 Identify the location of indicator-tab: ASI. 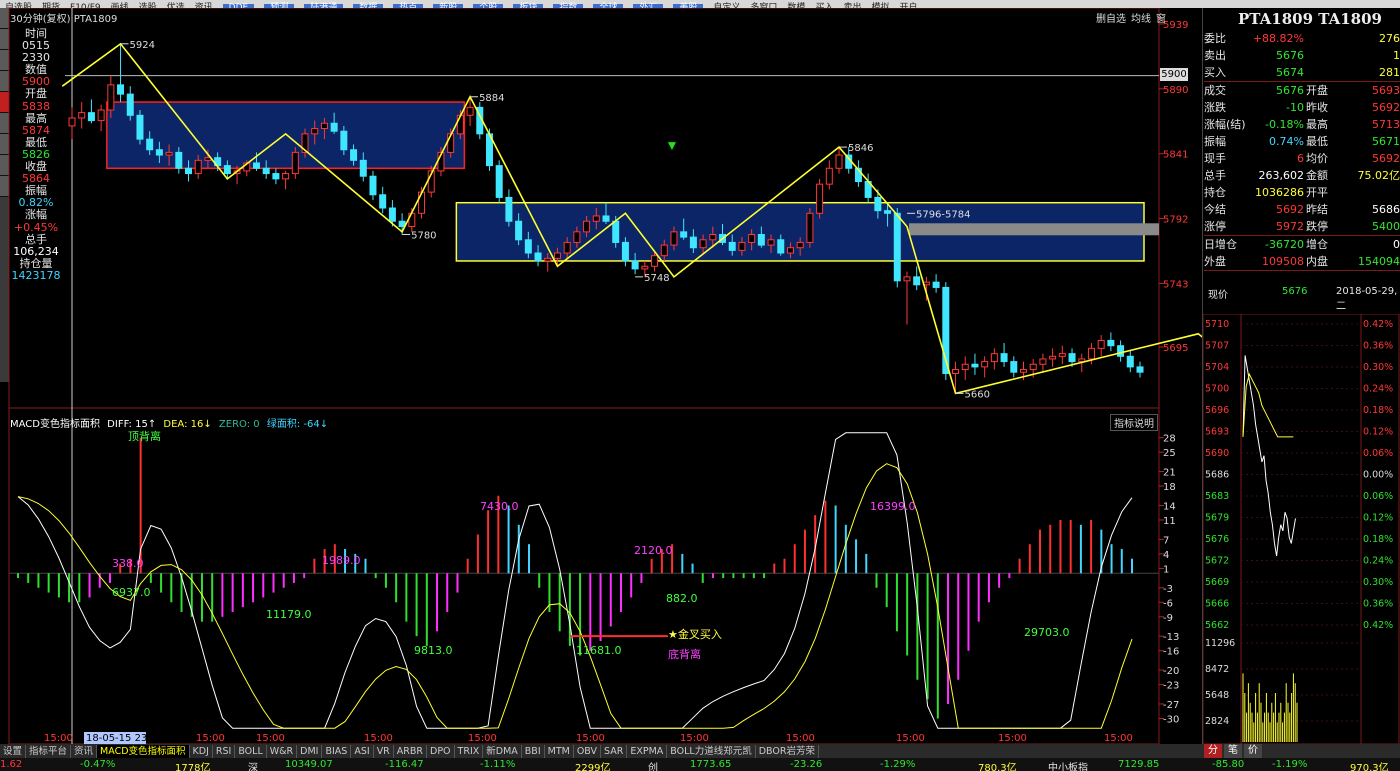
(362, 751).